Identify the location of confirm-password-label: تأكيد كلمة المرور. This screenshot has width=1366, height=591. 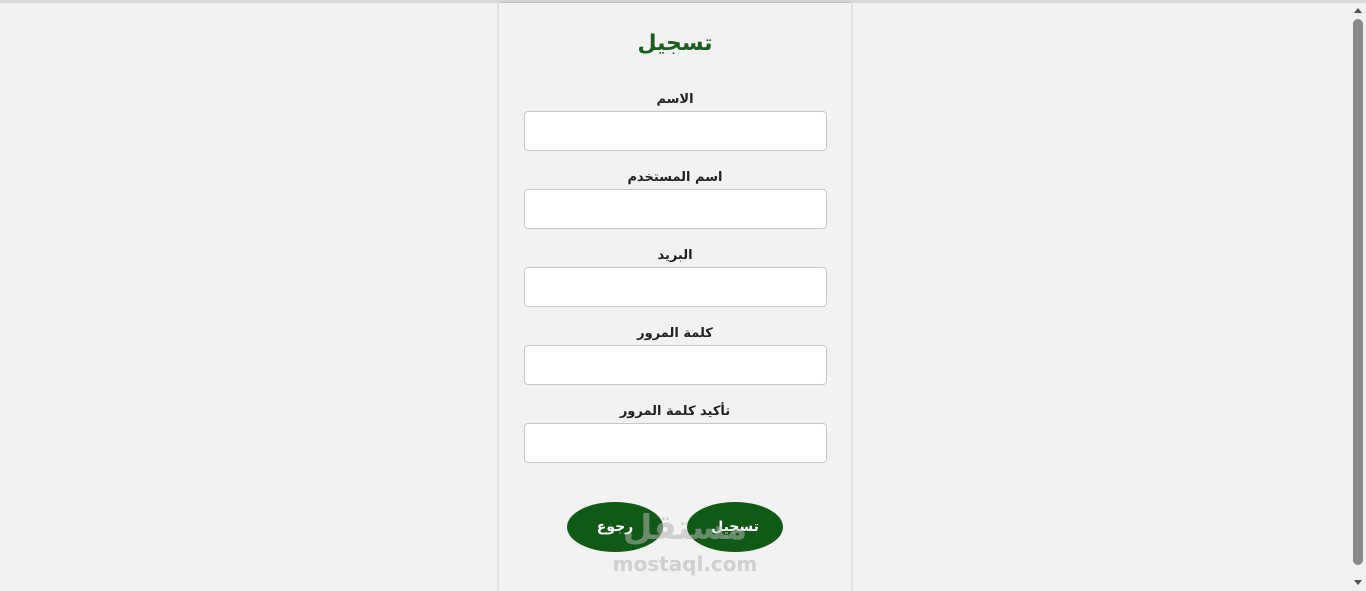
(675, 411).